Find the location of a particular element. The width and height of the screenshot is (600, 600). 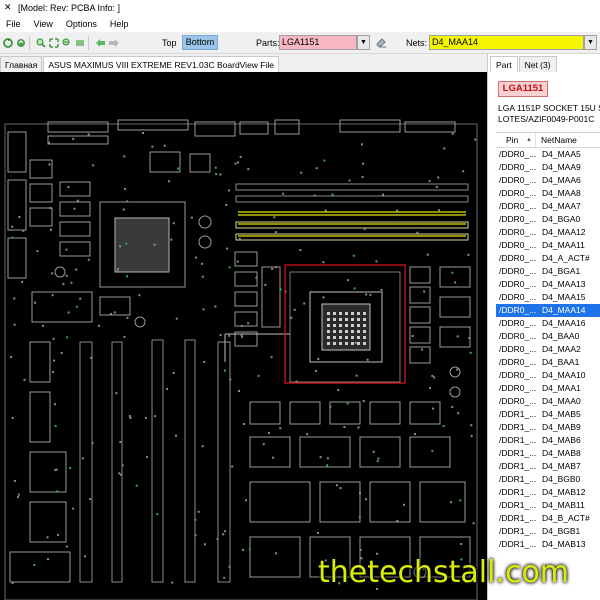

zoom-out-icon is located at coordinates (67, 43).